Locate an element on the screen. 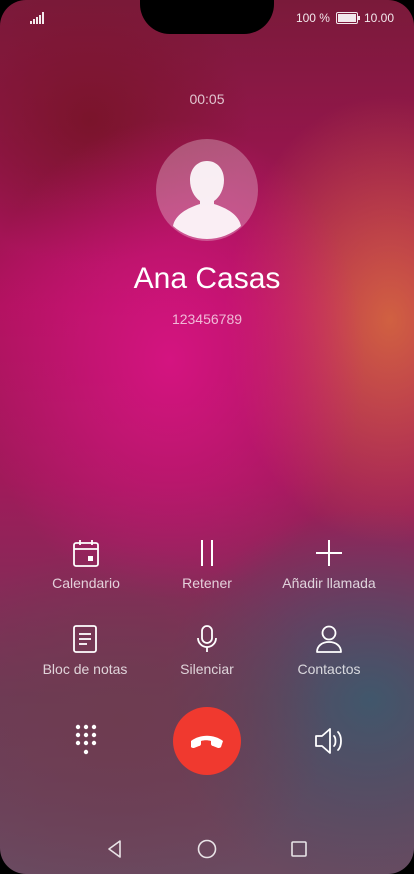 This screenshot has height=874, width=414. clock: 10.00 is located at coordinates (378, 18).